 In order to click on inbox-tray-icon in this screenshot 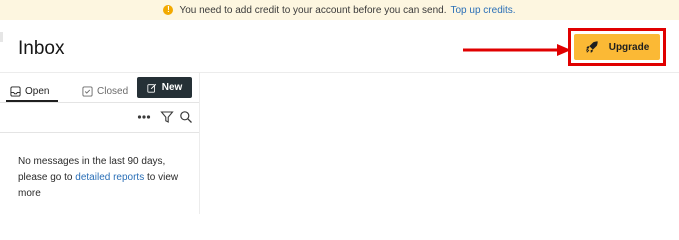, I will do `click(15, 91)`.